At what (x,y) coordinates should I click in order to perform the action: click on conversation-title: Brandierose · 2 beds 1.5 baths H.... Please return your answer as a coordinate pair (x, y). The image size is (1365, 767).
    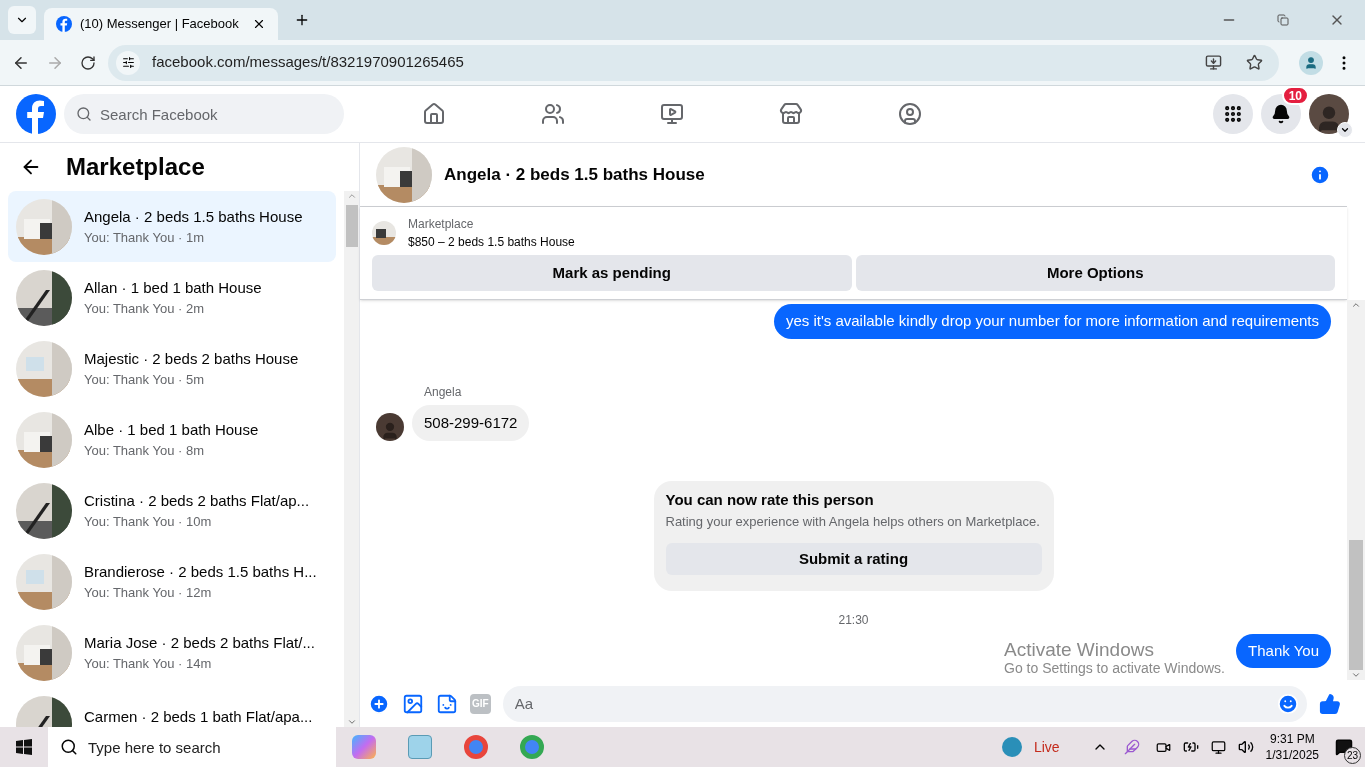
    Looking at the image, I should click on (200, 571).